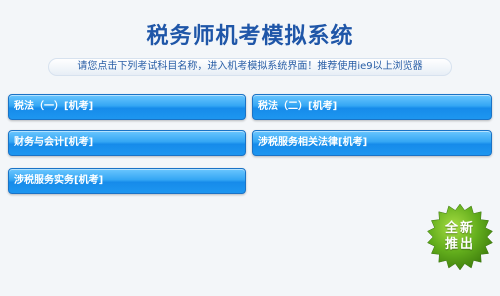 The height and width of the screenshot is (296, 500). Describe the element at coordinates (127, 181) in the screenshot. I see `exam-tax-service-practice-button: 涉税服务实务[机考]` at that location.